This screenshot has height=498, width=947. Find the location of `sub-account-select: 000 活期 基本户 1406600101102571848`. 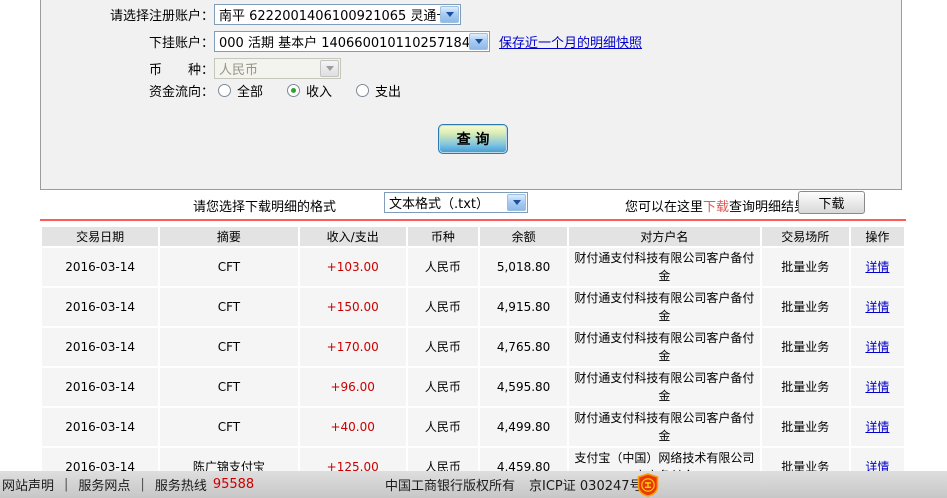

sub-account-select: 000 活期 基本户 1406600101102571848 is located at coordinates (352, 41).